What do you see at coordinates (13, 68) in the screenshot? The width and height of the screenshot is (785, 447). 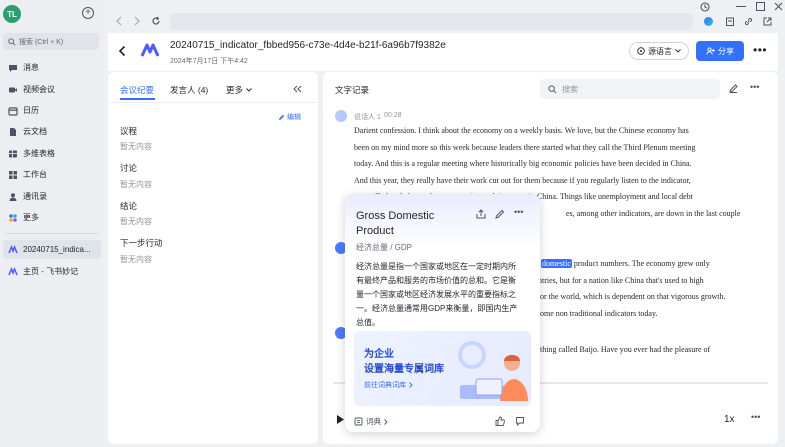 I see `message-icon` at bounding box center [13, 68].